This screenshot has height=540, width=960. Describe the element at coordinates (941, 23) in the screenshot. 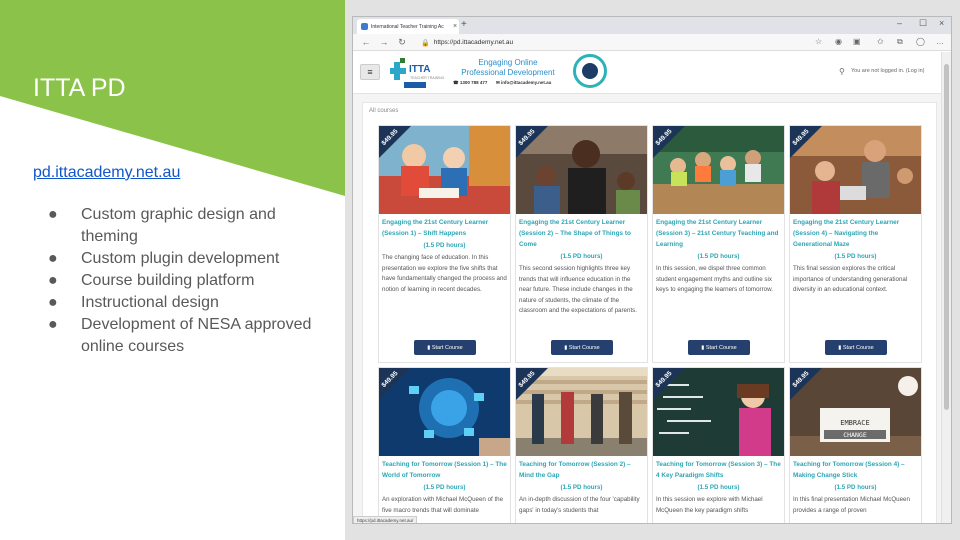

I see `close-window-icon: ×` at that location.